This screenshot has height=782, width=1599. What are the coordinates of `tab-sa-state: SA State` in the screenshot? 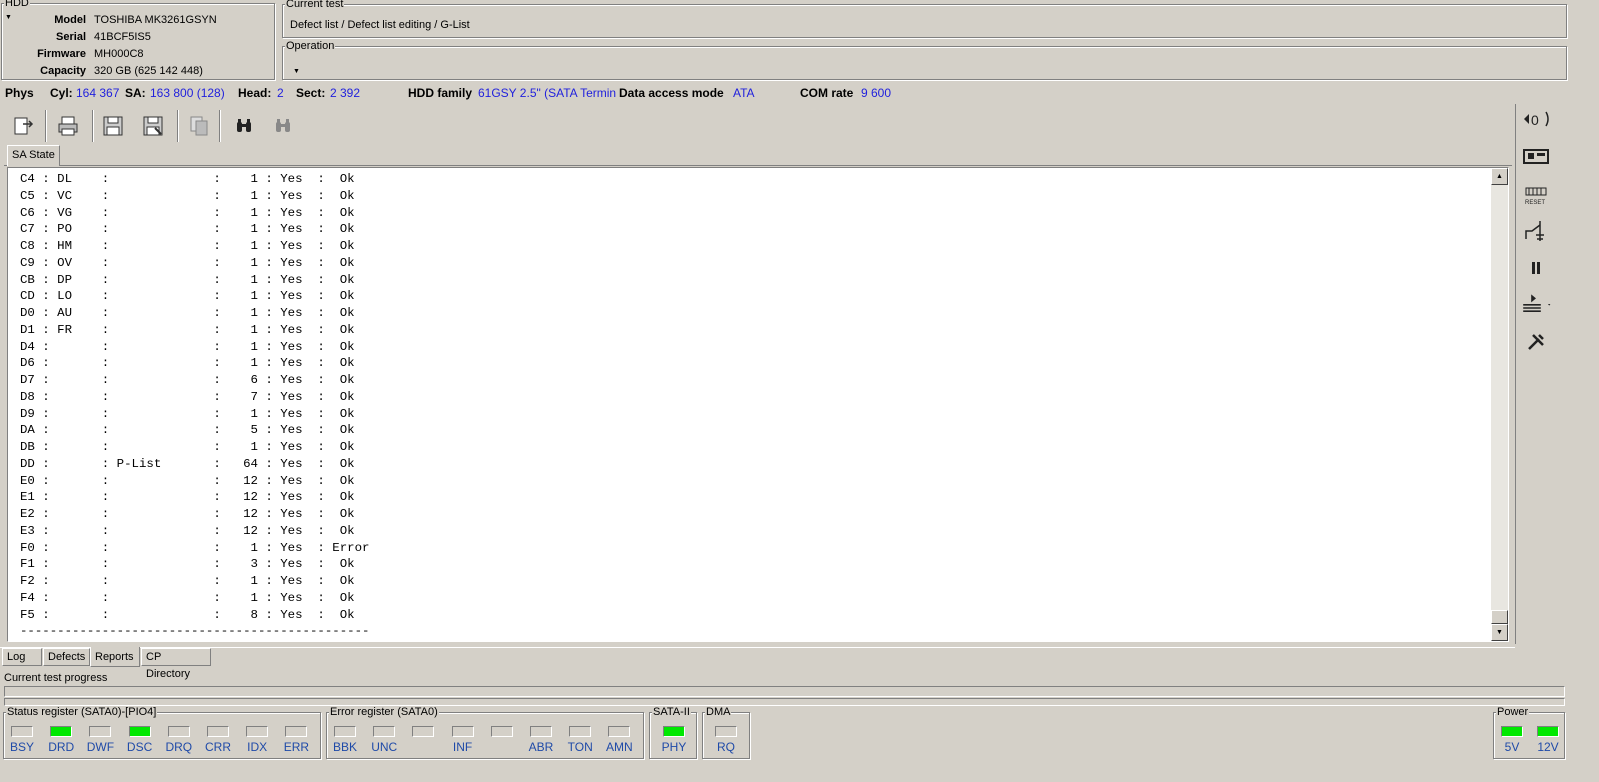 It's located at (33, 155).